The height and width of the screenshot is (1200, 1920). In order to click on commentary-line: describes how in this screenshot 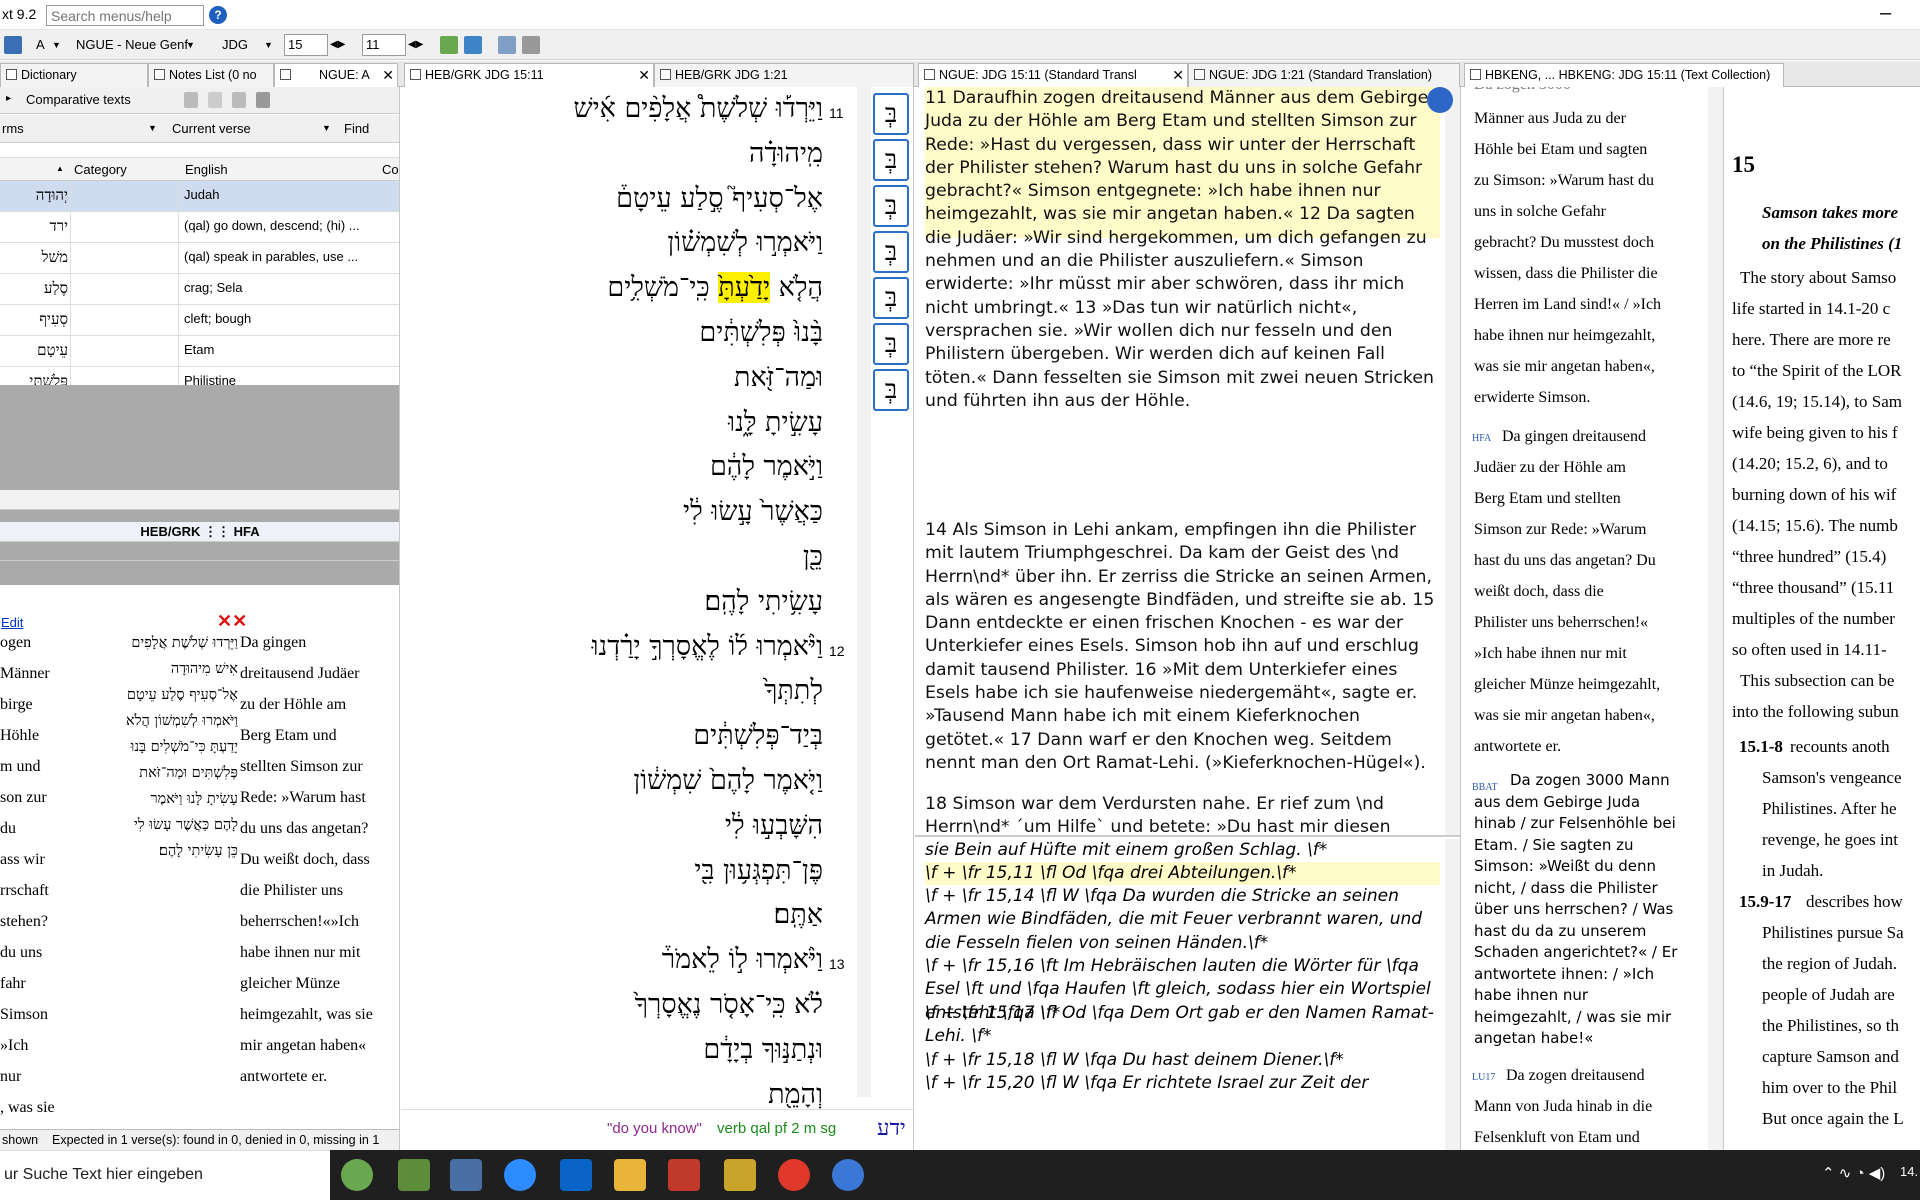, I will do `click(1854, 901)`.